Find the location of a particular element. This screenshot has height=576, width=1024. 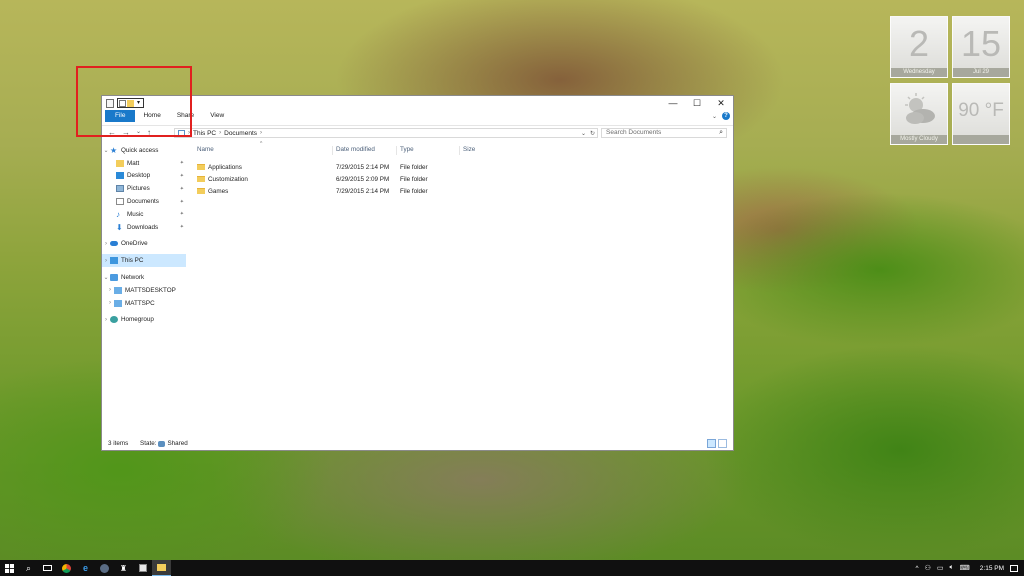

breadcrumb-documents: Documents is located at coordinates (240, 133).